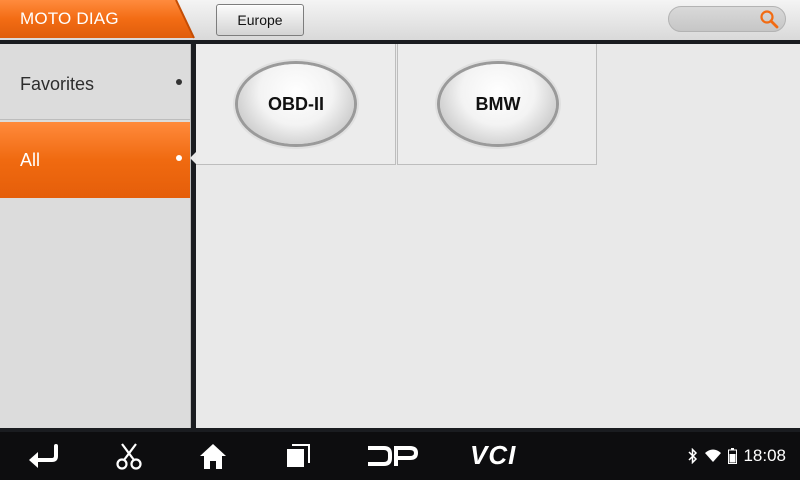  What do you see at coordinates (57, 84) in the screenshot?
I see `sidebar-item-label: Favorites` at bounding box center [57, 84].